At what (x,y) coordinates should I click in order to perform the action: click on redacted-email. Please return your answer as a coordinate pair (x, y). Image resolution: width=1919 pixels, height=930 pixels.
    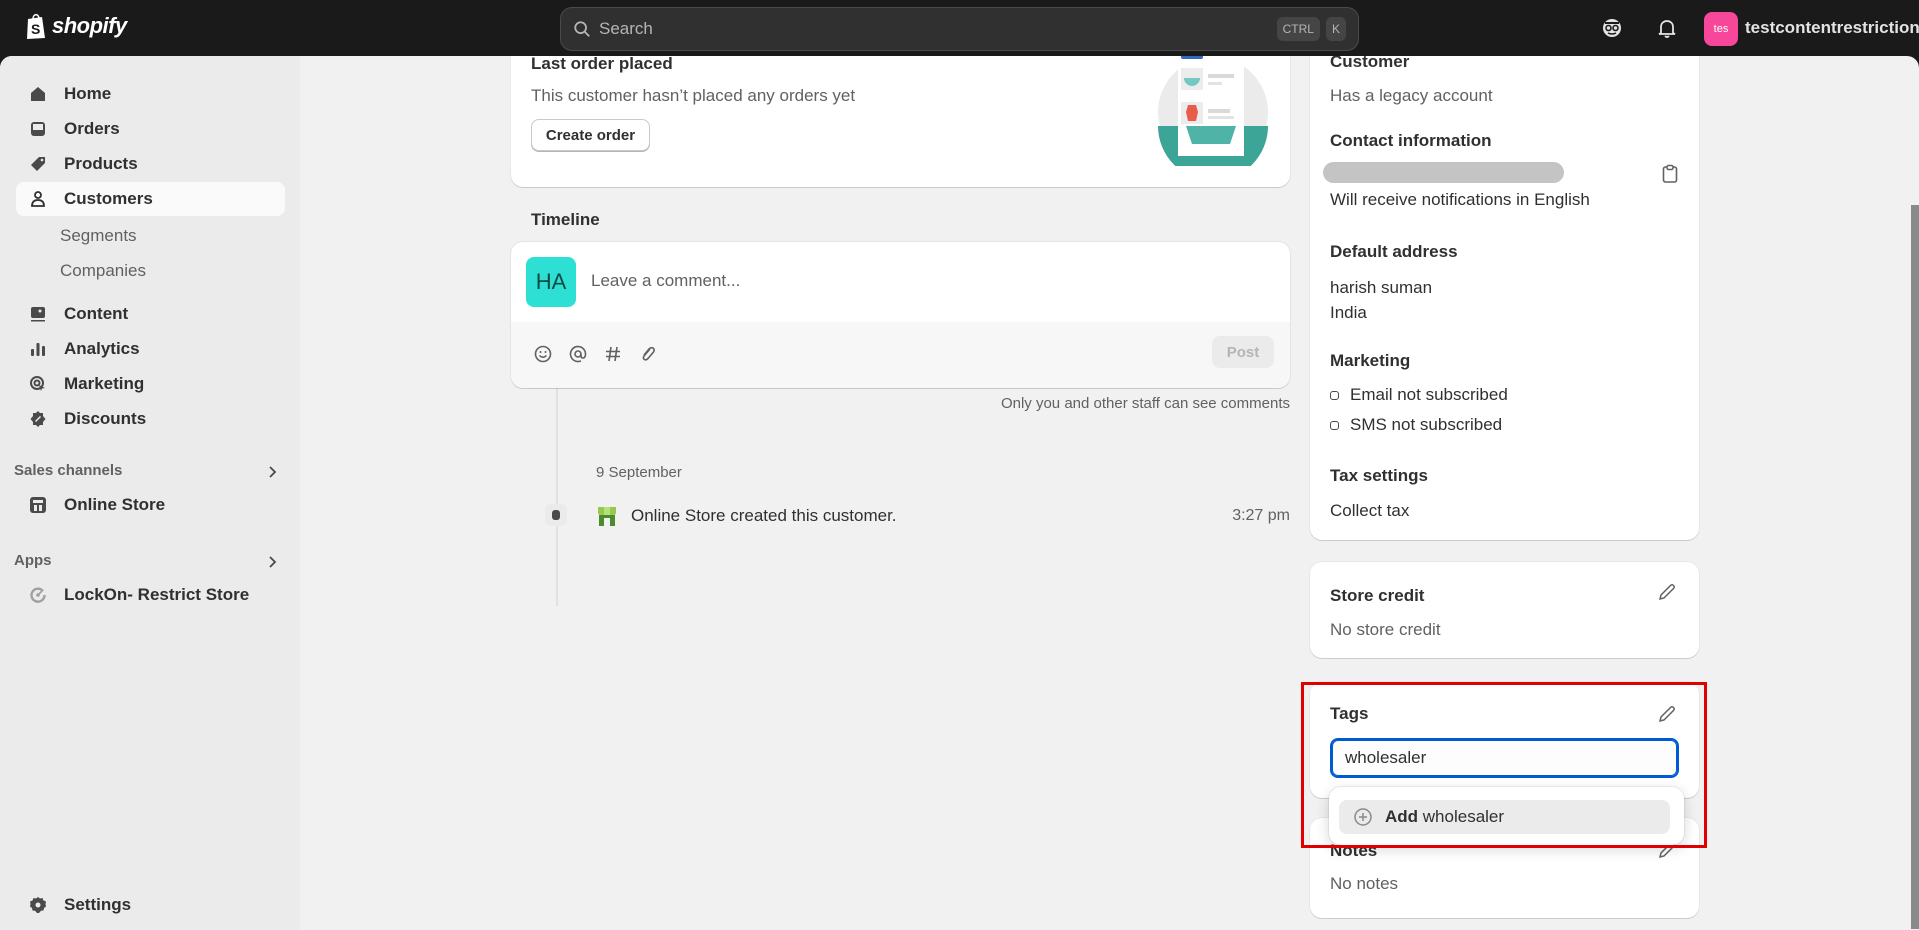
    Looking at the image, I should click on (1443, 172).